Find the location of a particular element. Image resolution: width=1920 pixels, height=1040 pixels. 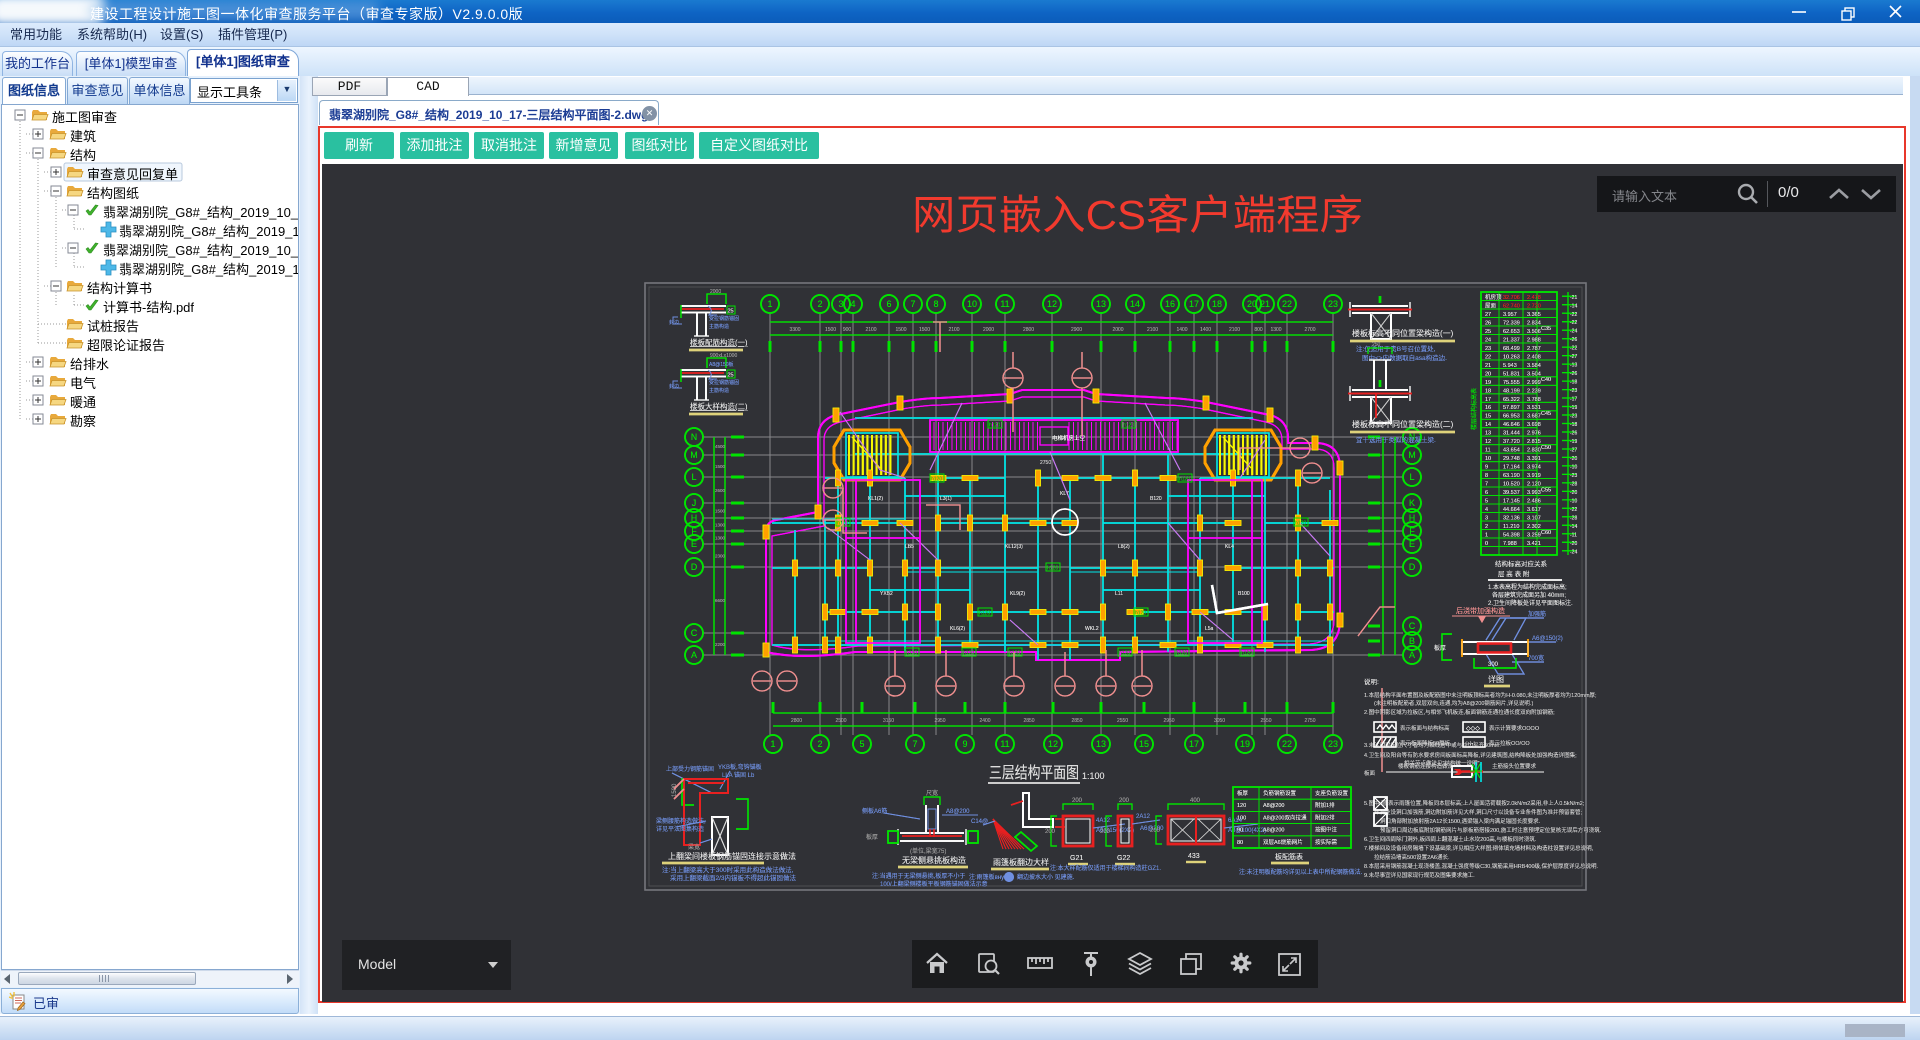

svg-text: 18 is located at coordinates (1488, 391).